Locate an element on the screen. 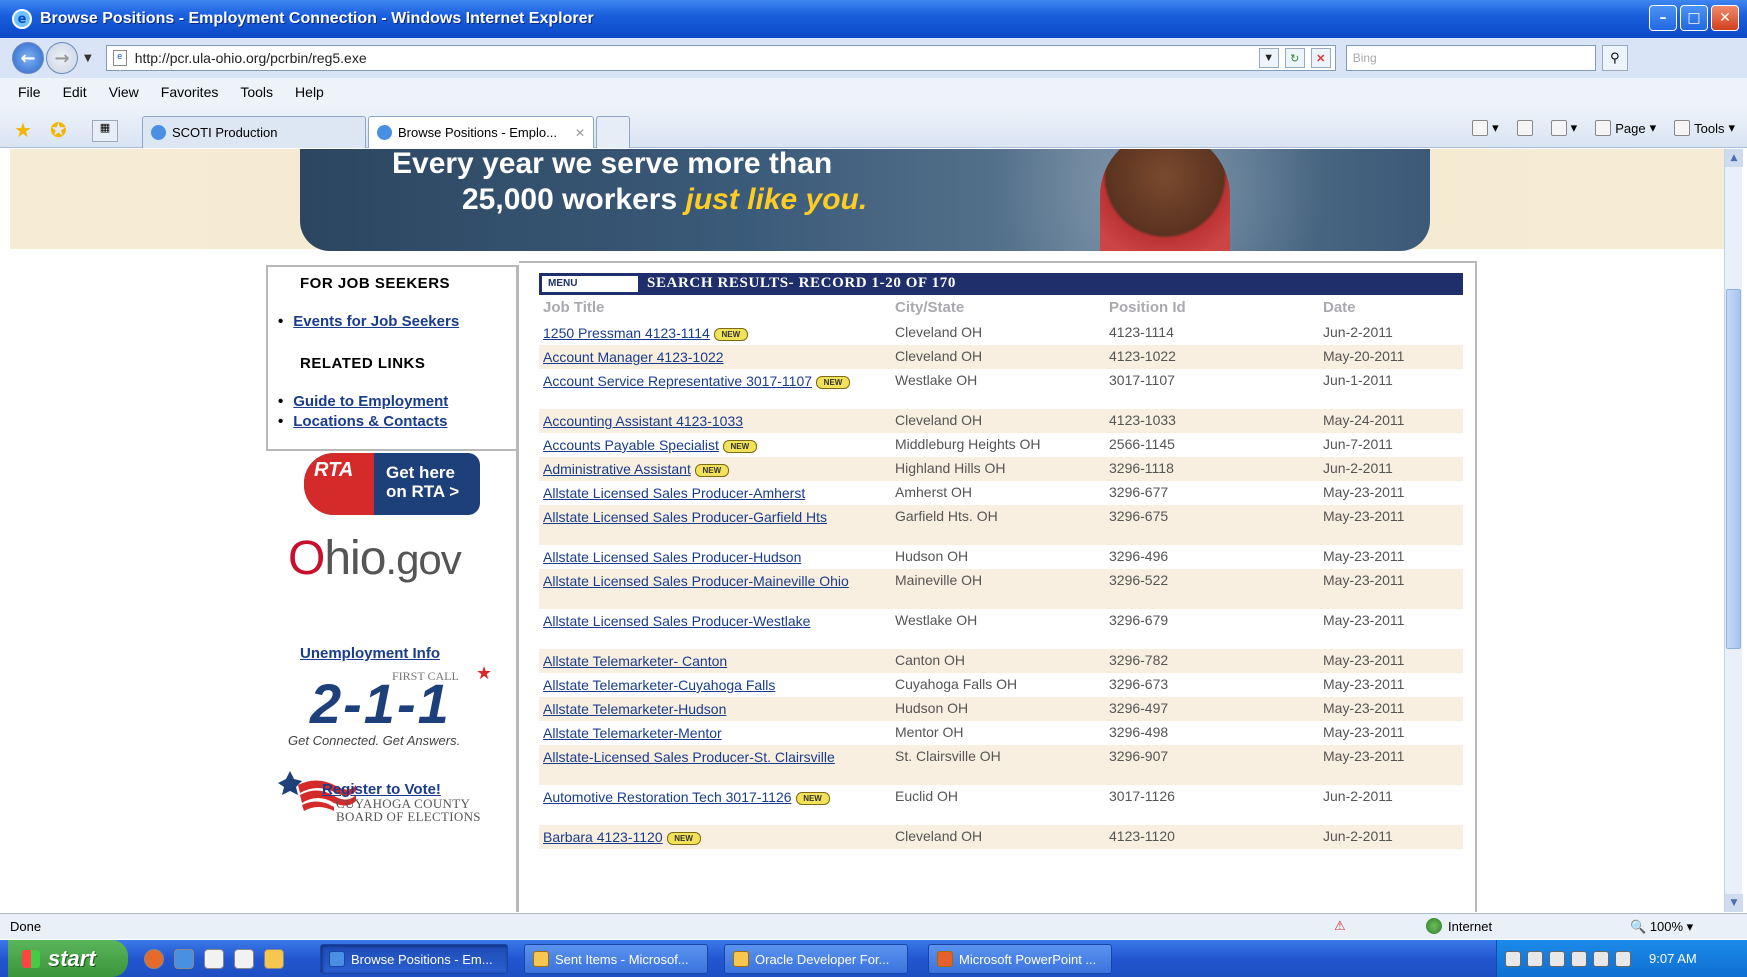 The width and height of the screenshot is (1747, 977). search-input: Bing is located at coordinates (1470, 58).